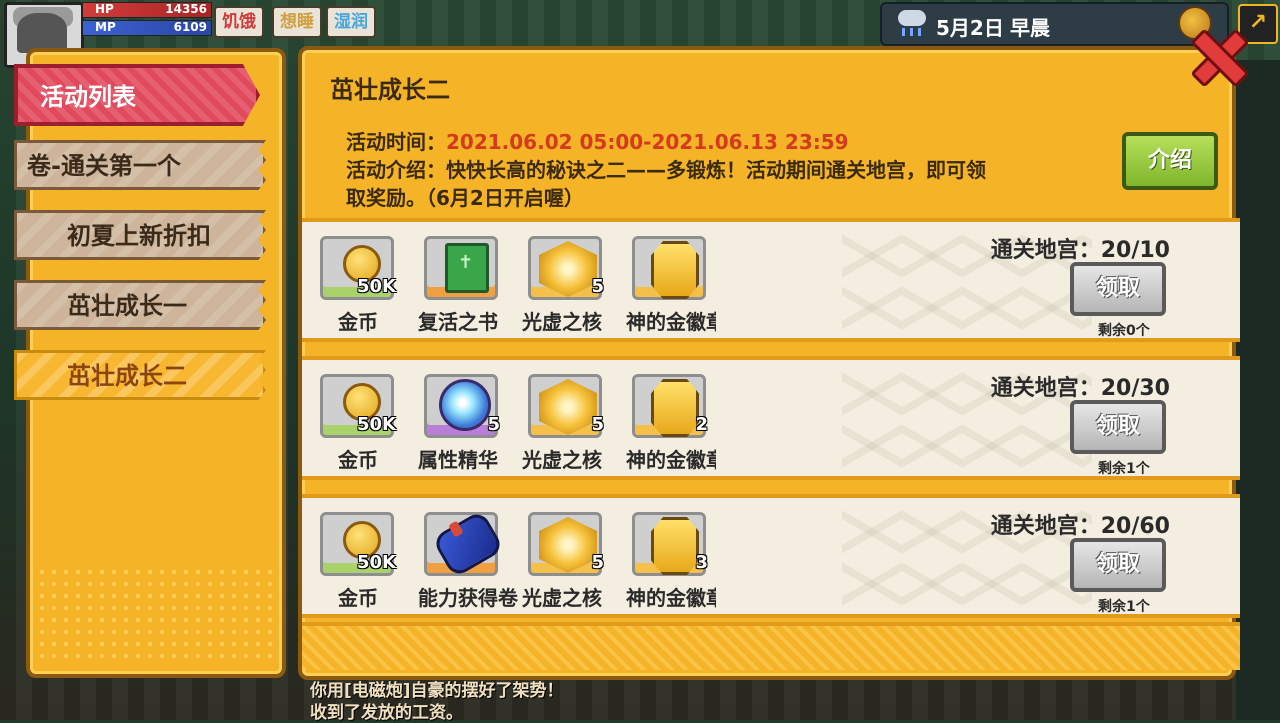  I want to click on scroll-icon, so click(468, 544).